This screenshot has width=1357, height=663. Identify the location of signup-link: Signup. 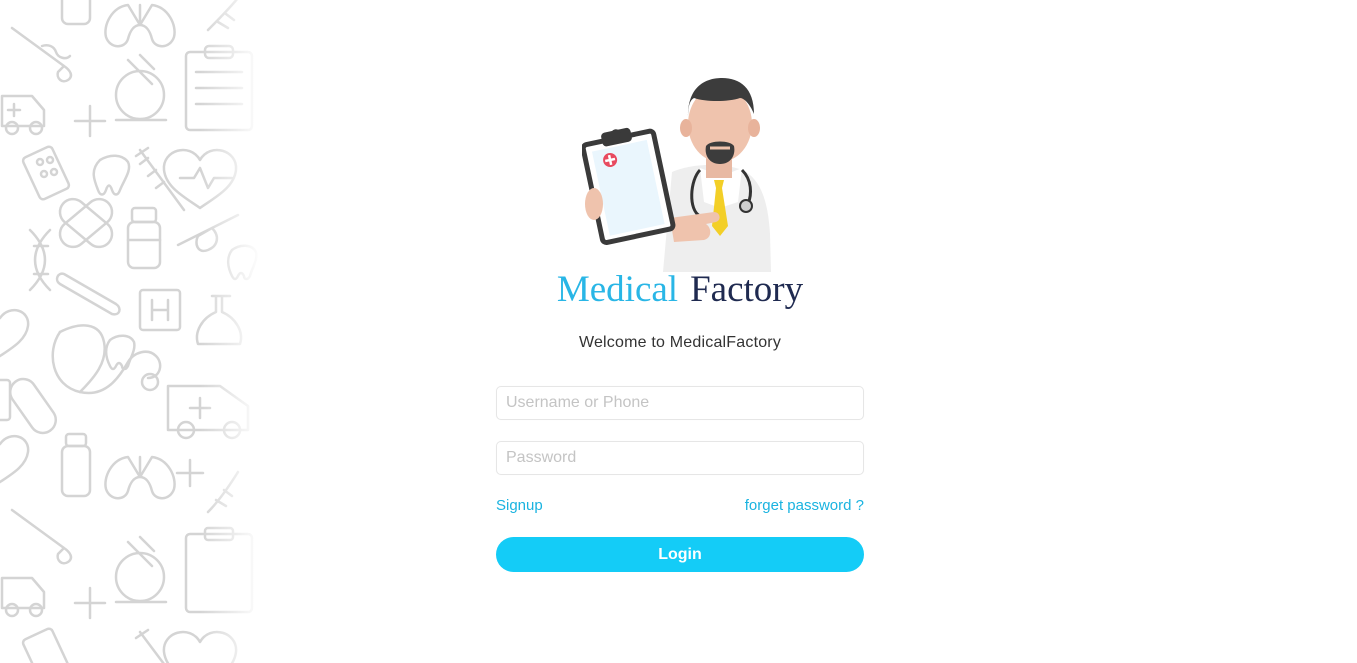
(519, 506).